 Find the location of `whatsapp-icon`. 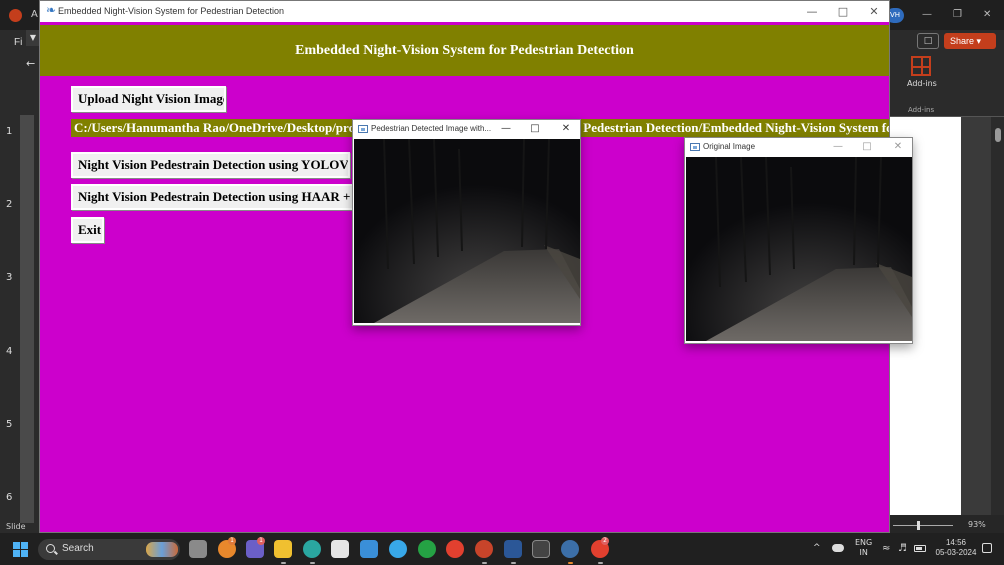

whatsapp-icon is located at coordinates (427, 549).